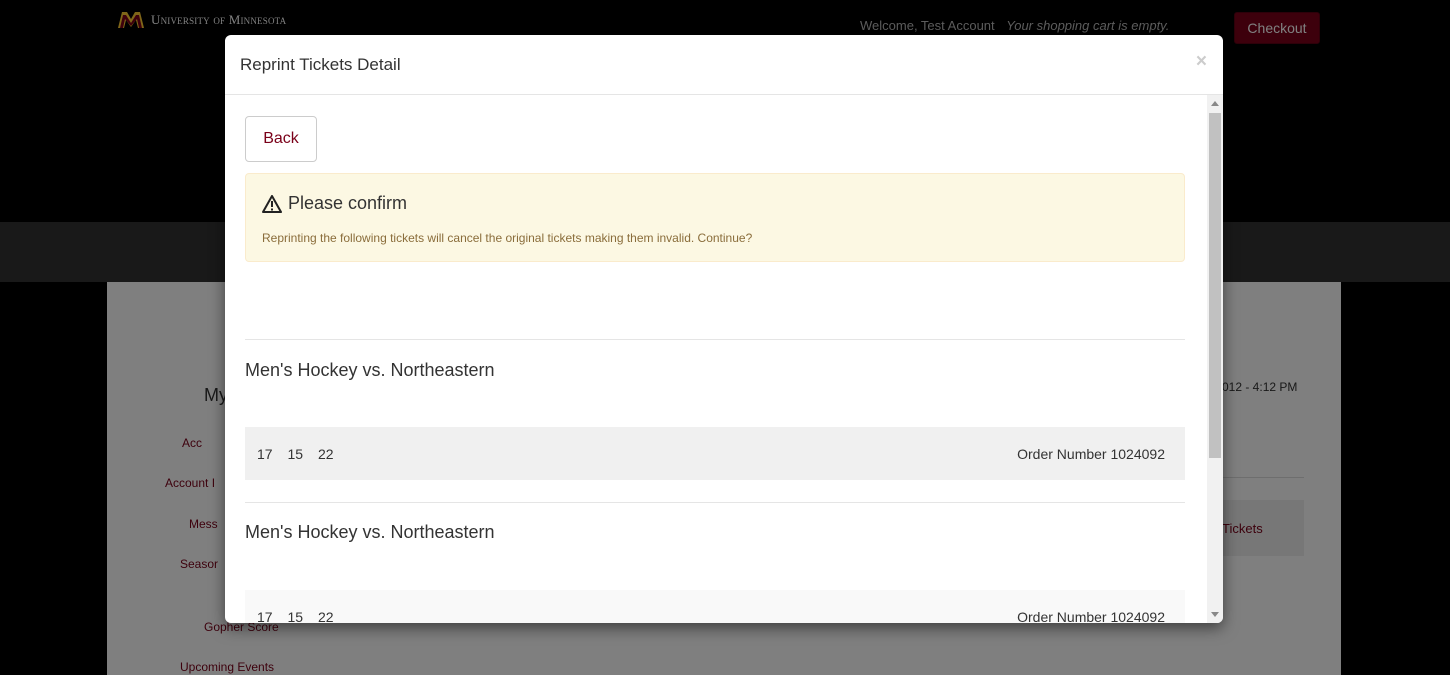  What do you see at coordinates (320, 64) in the screenshot?
I see `modal-title: Reprint Tickets Detail` at bounding box center [320, 64].